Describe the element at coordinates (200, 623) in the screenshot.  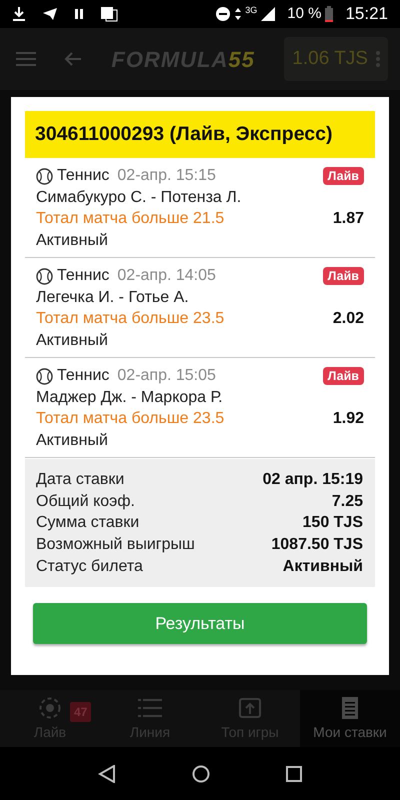
I see `results-button: Результаты` at that location.